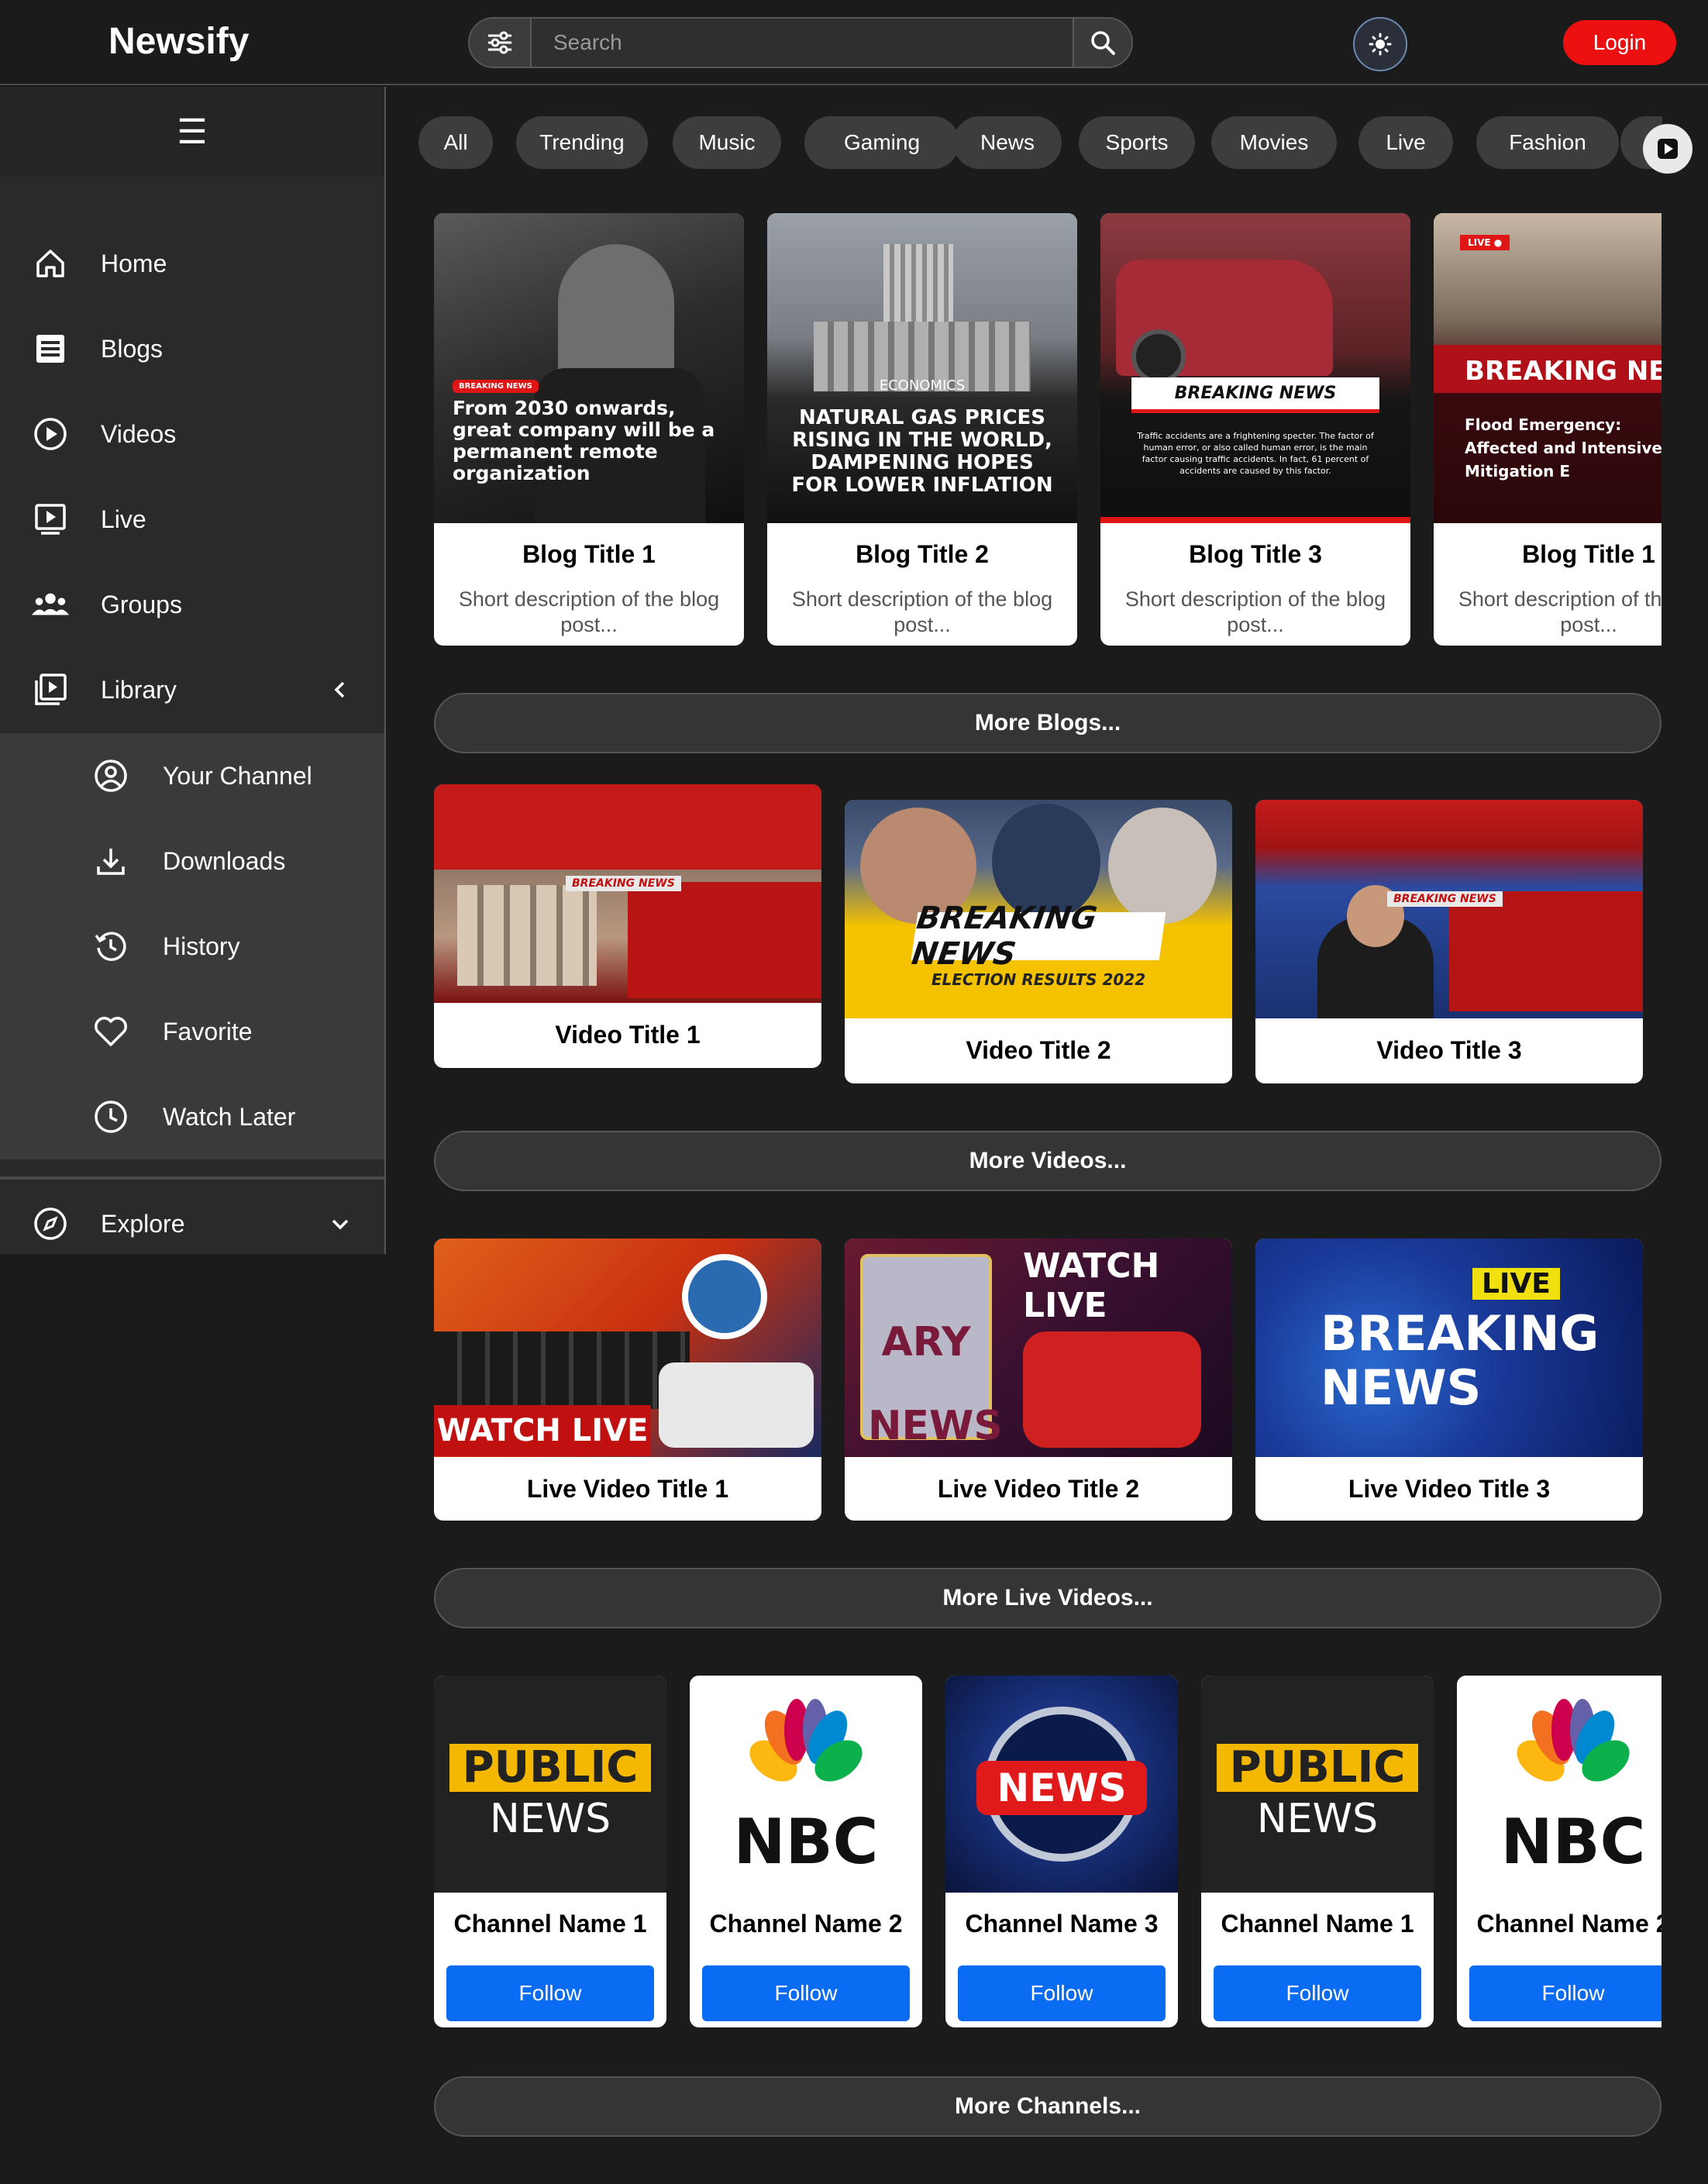 This screenshot has height=2184, width=1708. I want to click on sidebar-item-groups: Groups, so click(192, 605).